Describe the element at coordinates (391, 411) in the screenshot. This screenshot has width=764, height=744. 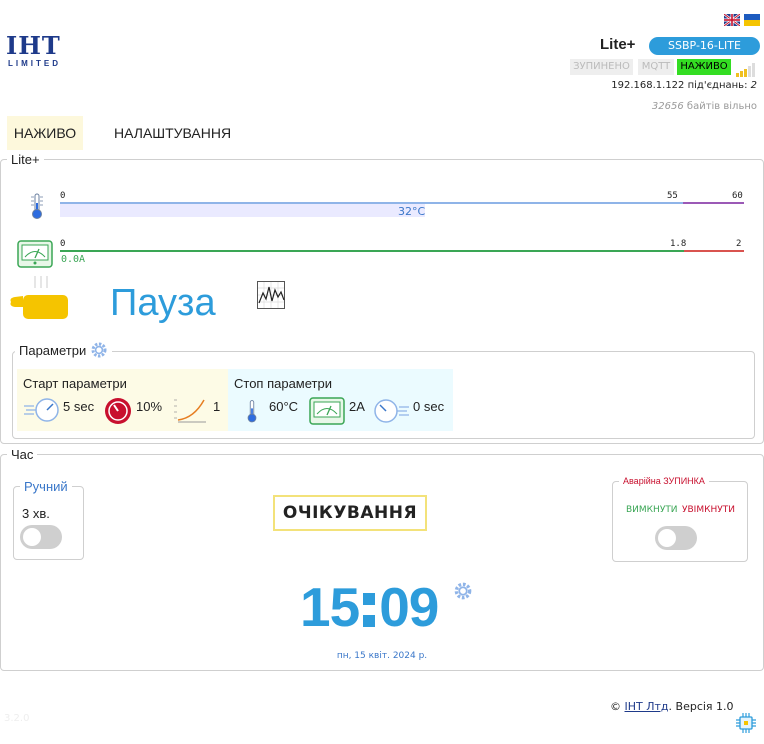
I see `stop-timer-icon` at that location.